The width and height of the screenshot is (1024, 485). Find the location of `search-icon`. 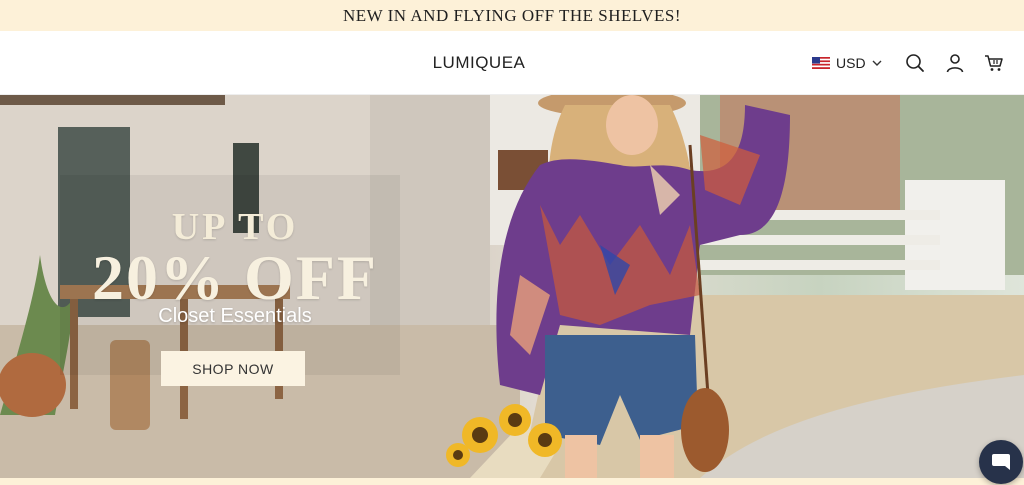

search-icon is located at coordinates (915, 63).